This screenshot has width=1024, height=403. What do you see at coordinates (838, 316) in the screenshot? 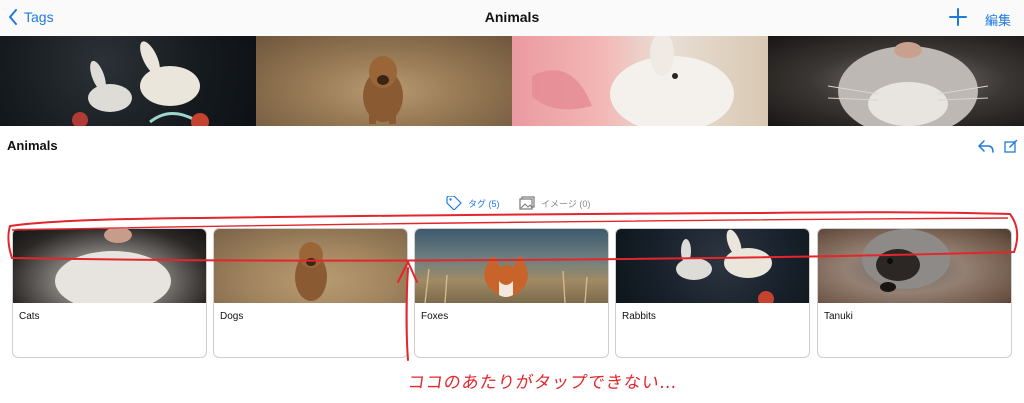
I see `card-label: Tanuki` at bounding box center [838, 316].